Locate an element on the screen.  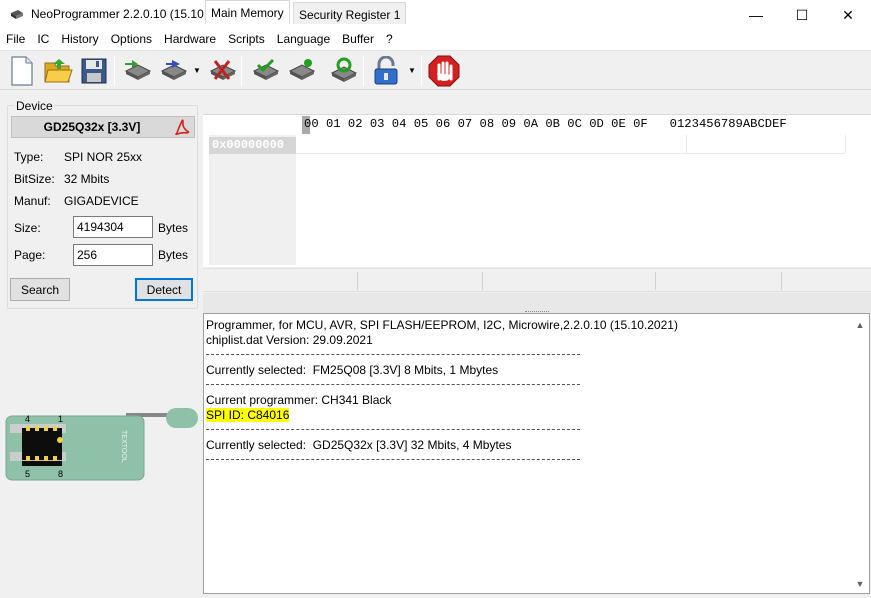
erase-chip-button is located at coordinates (221, 71).